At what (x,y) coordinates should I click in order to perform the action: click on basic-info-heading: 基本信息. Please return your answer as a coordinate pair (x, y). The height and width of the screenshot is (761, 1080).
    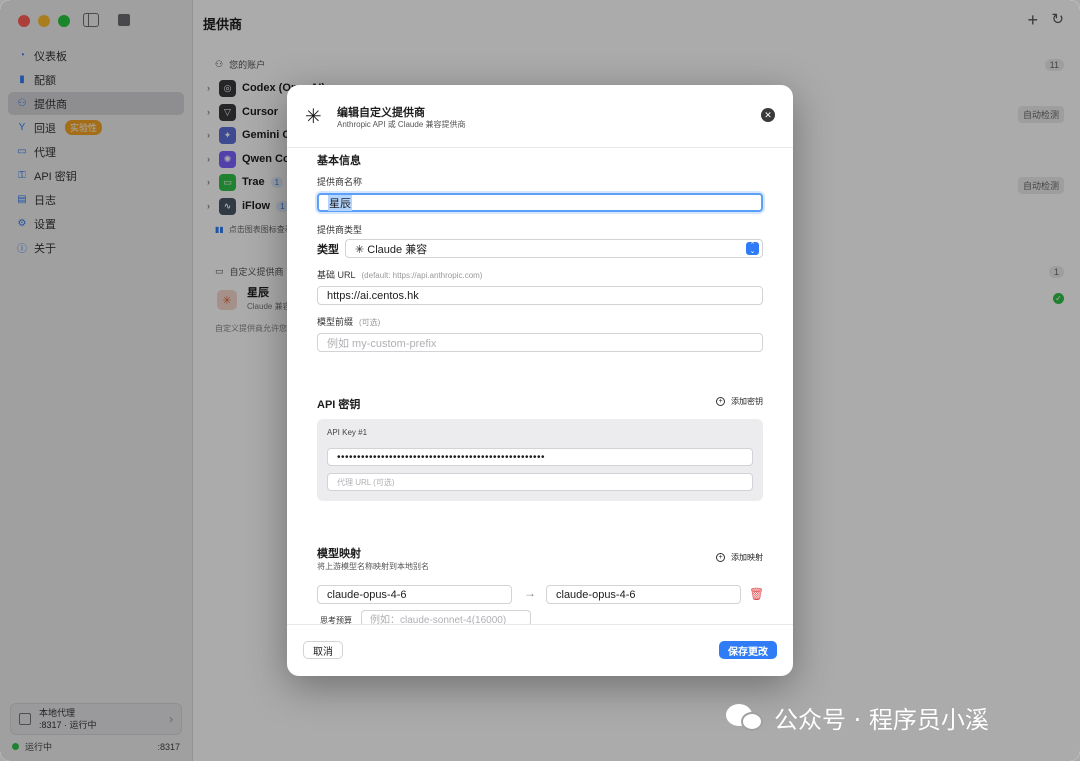
    Looking at the image, I should click on (339, 161).